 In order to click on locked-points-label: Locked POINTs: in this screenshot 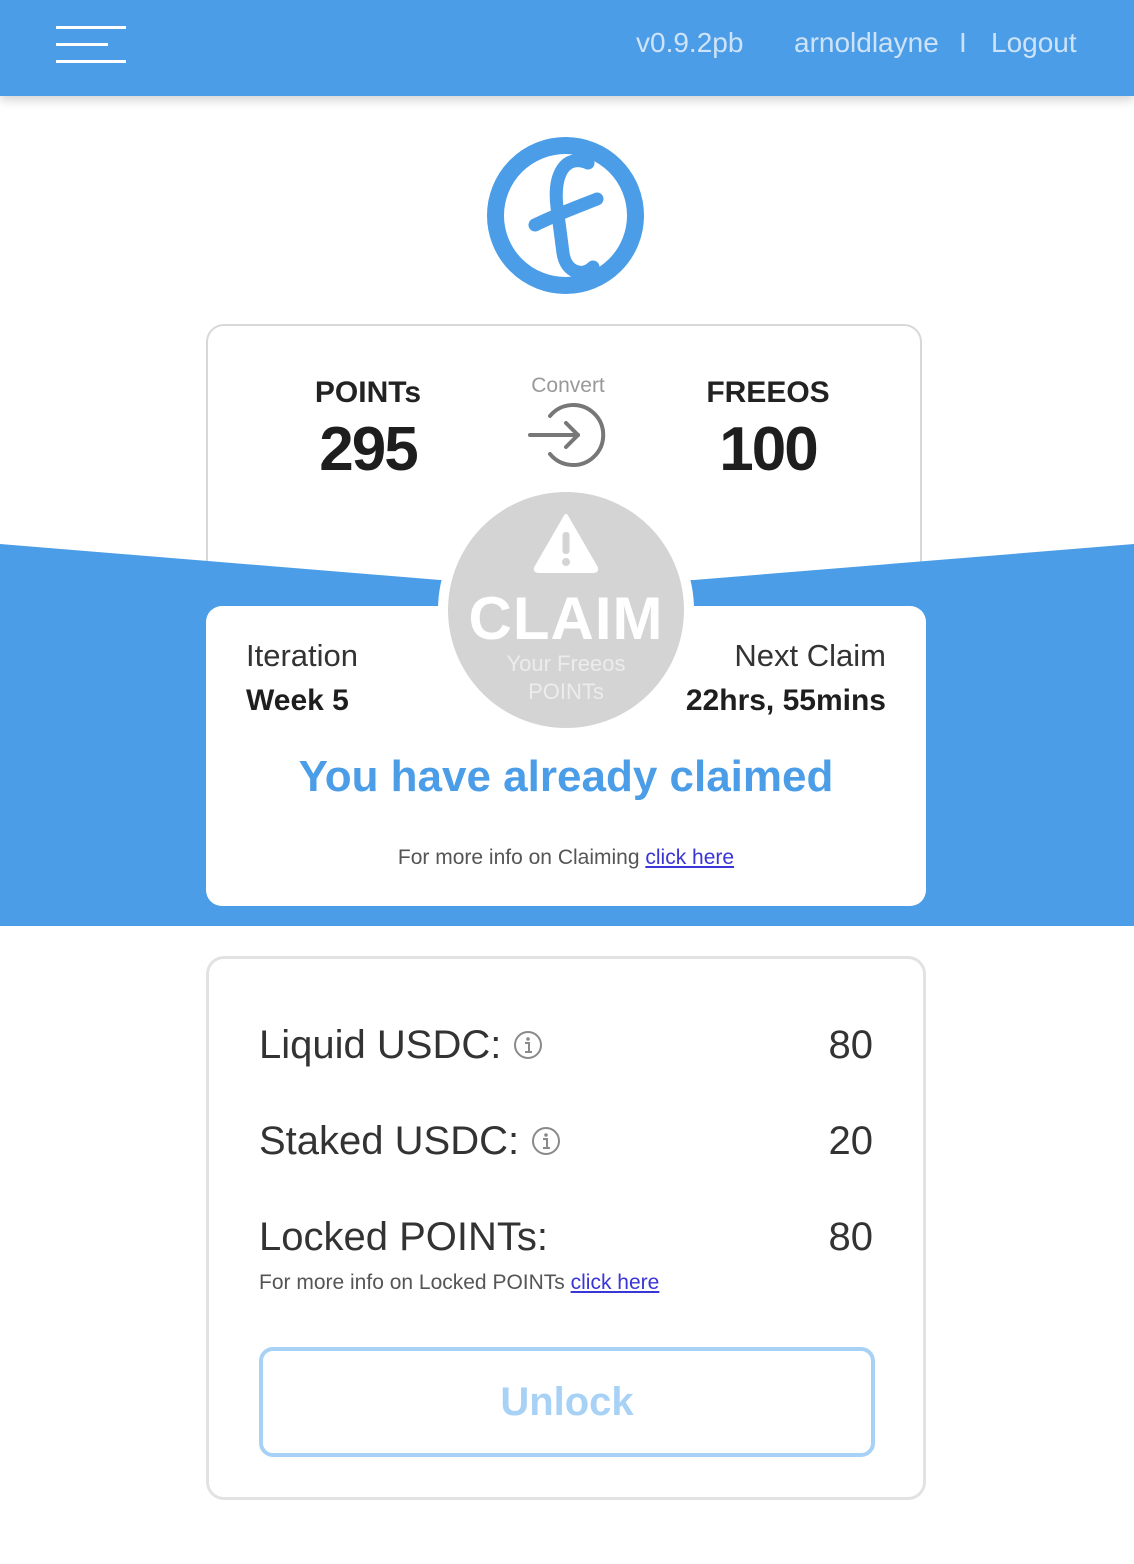, I will do `click(404, 1237)`.